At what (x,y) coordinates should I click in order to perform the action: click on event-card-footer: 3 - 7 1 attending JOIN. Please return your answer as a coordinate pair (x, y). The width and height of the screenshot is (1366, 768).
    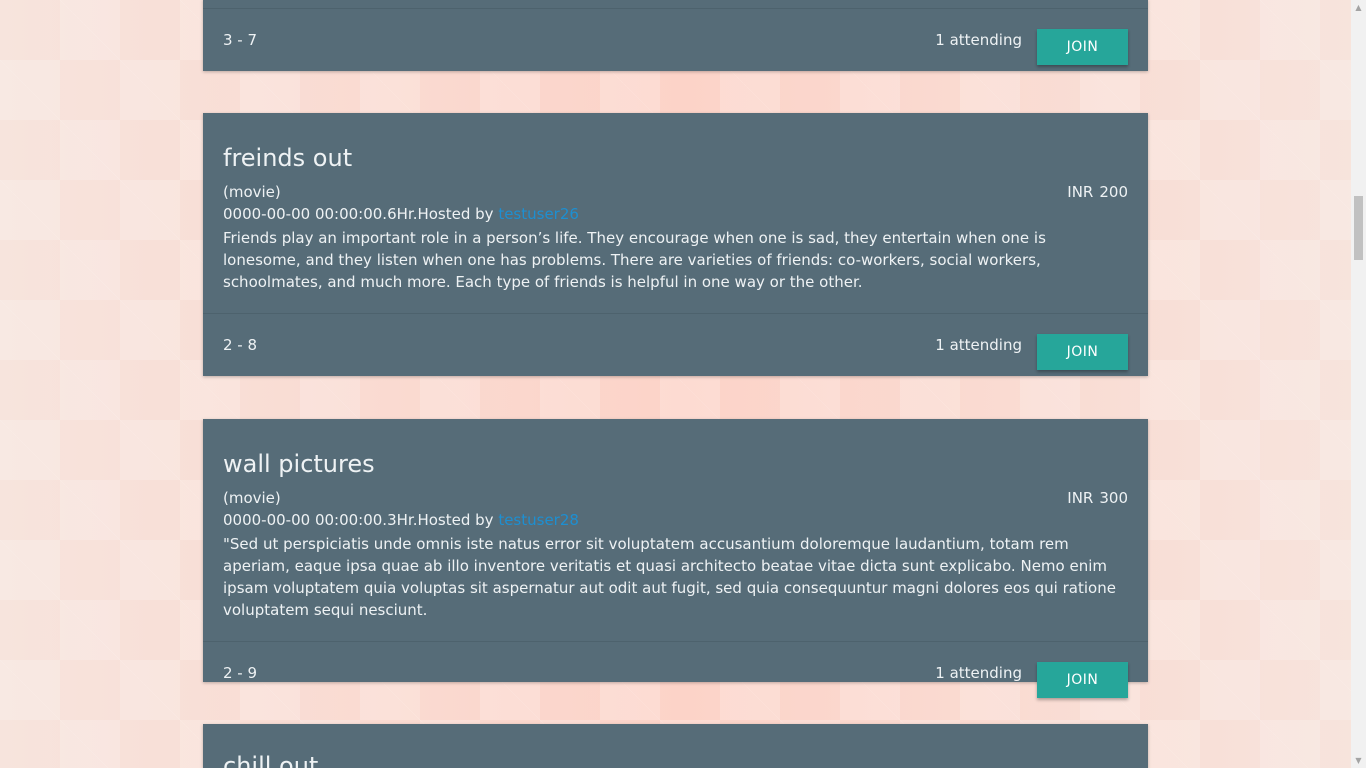
    Looking at the image, I should click on (675, 39).